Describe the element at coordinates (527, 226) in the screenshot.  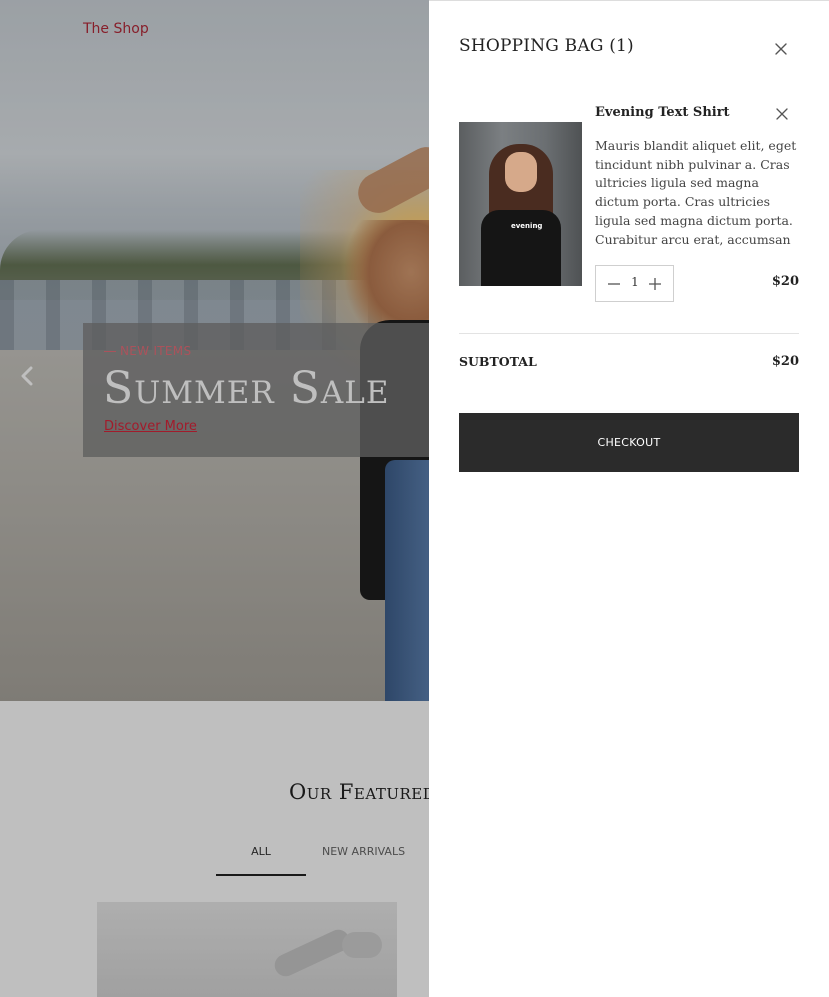
I see `item-shirt-print: evening` at that location.